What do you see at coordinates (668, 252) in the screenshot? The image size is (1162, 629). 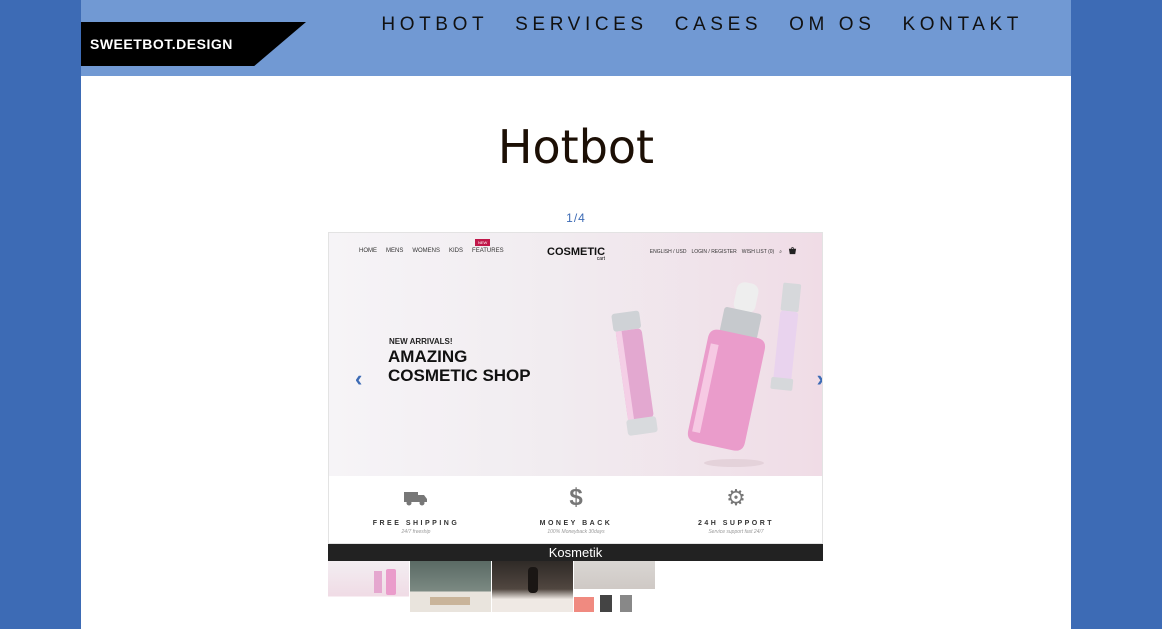 I see `slide-lang: ENGLISH / USD` at bounding box center [668, 252].